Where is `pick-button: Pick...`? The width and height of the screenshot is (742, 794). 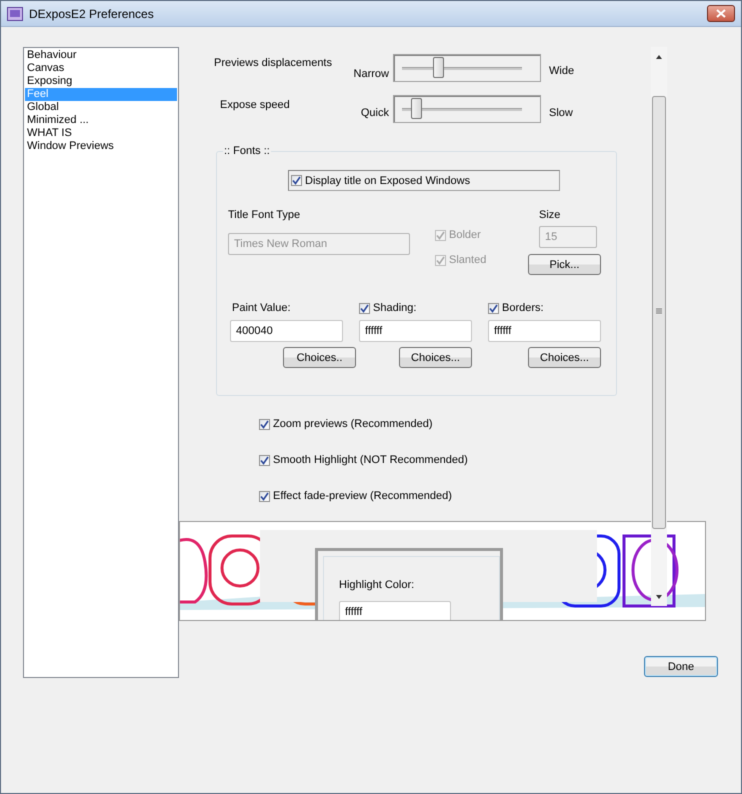 pick-button: Pick... is located at coordinates (564, 264).